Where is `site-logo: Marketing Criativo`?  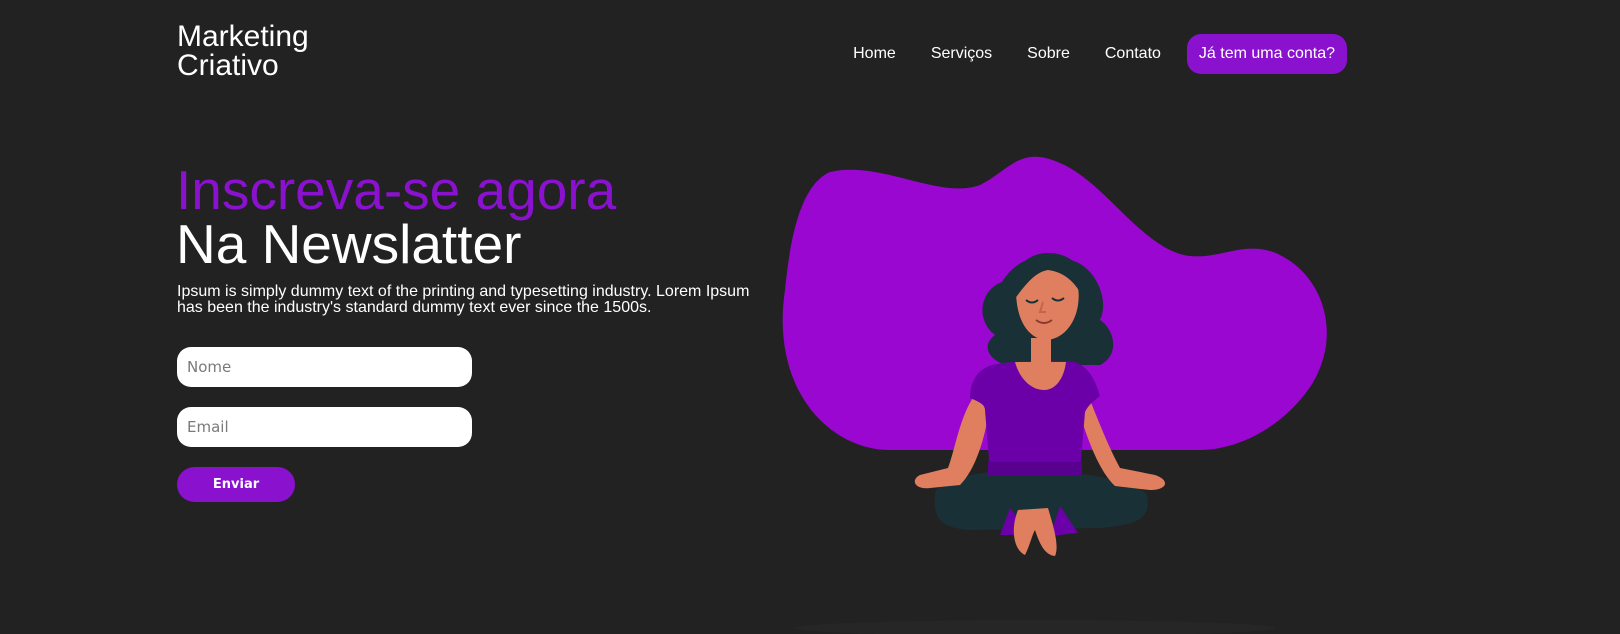 site-logo: Marketing Criativo is located at coordinates (243, 51).